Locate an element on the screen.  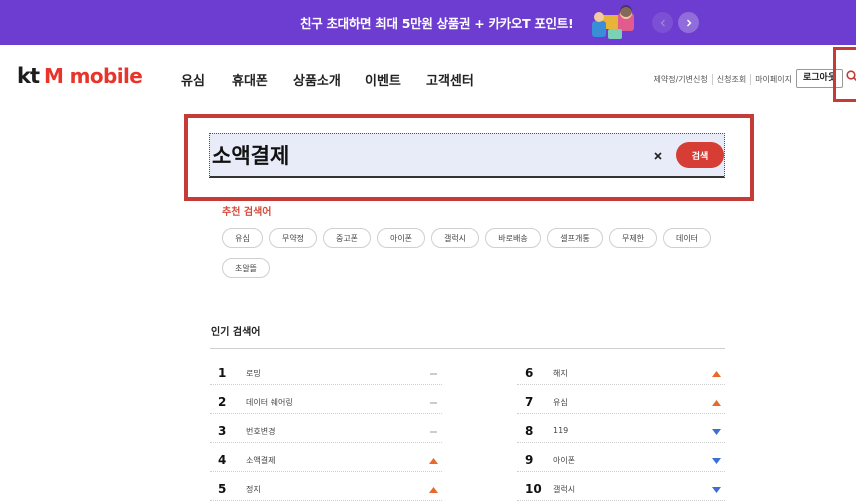
rank-keyword: 119 is located at coordinates (561, 430).